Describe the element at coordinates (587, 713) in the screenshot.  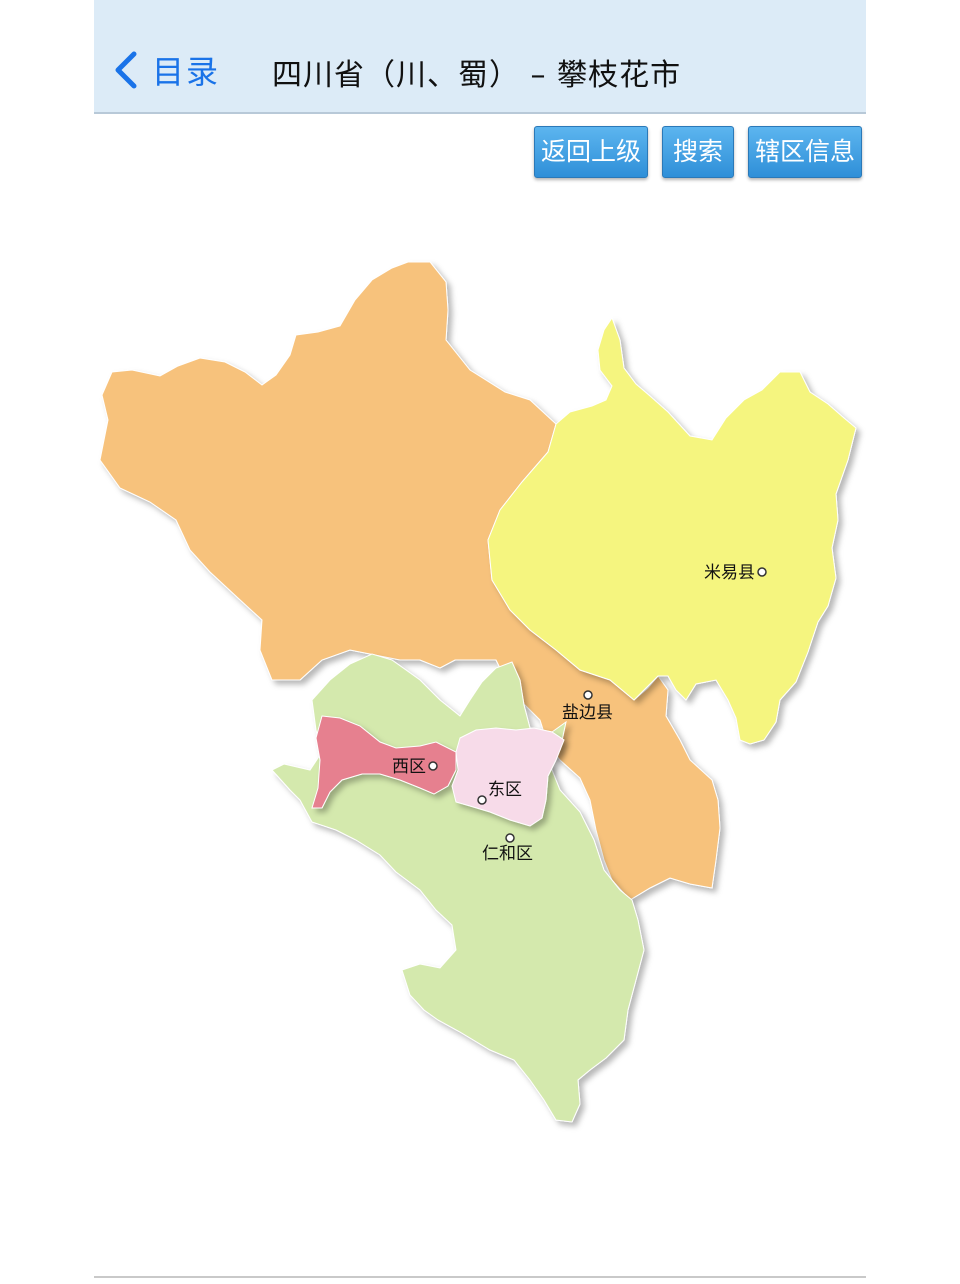
I see `svg-text: 盐边县` at that location.